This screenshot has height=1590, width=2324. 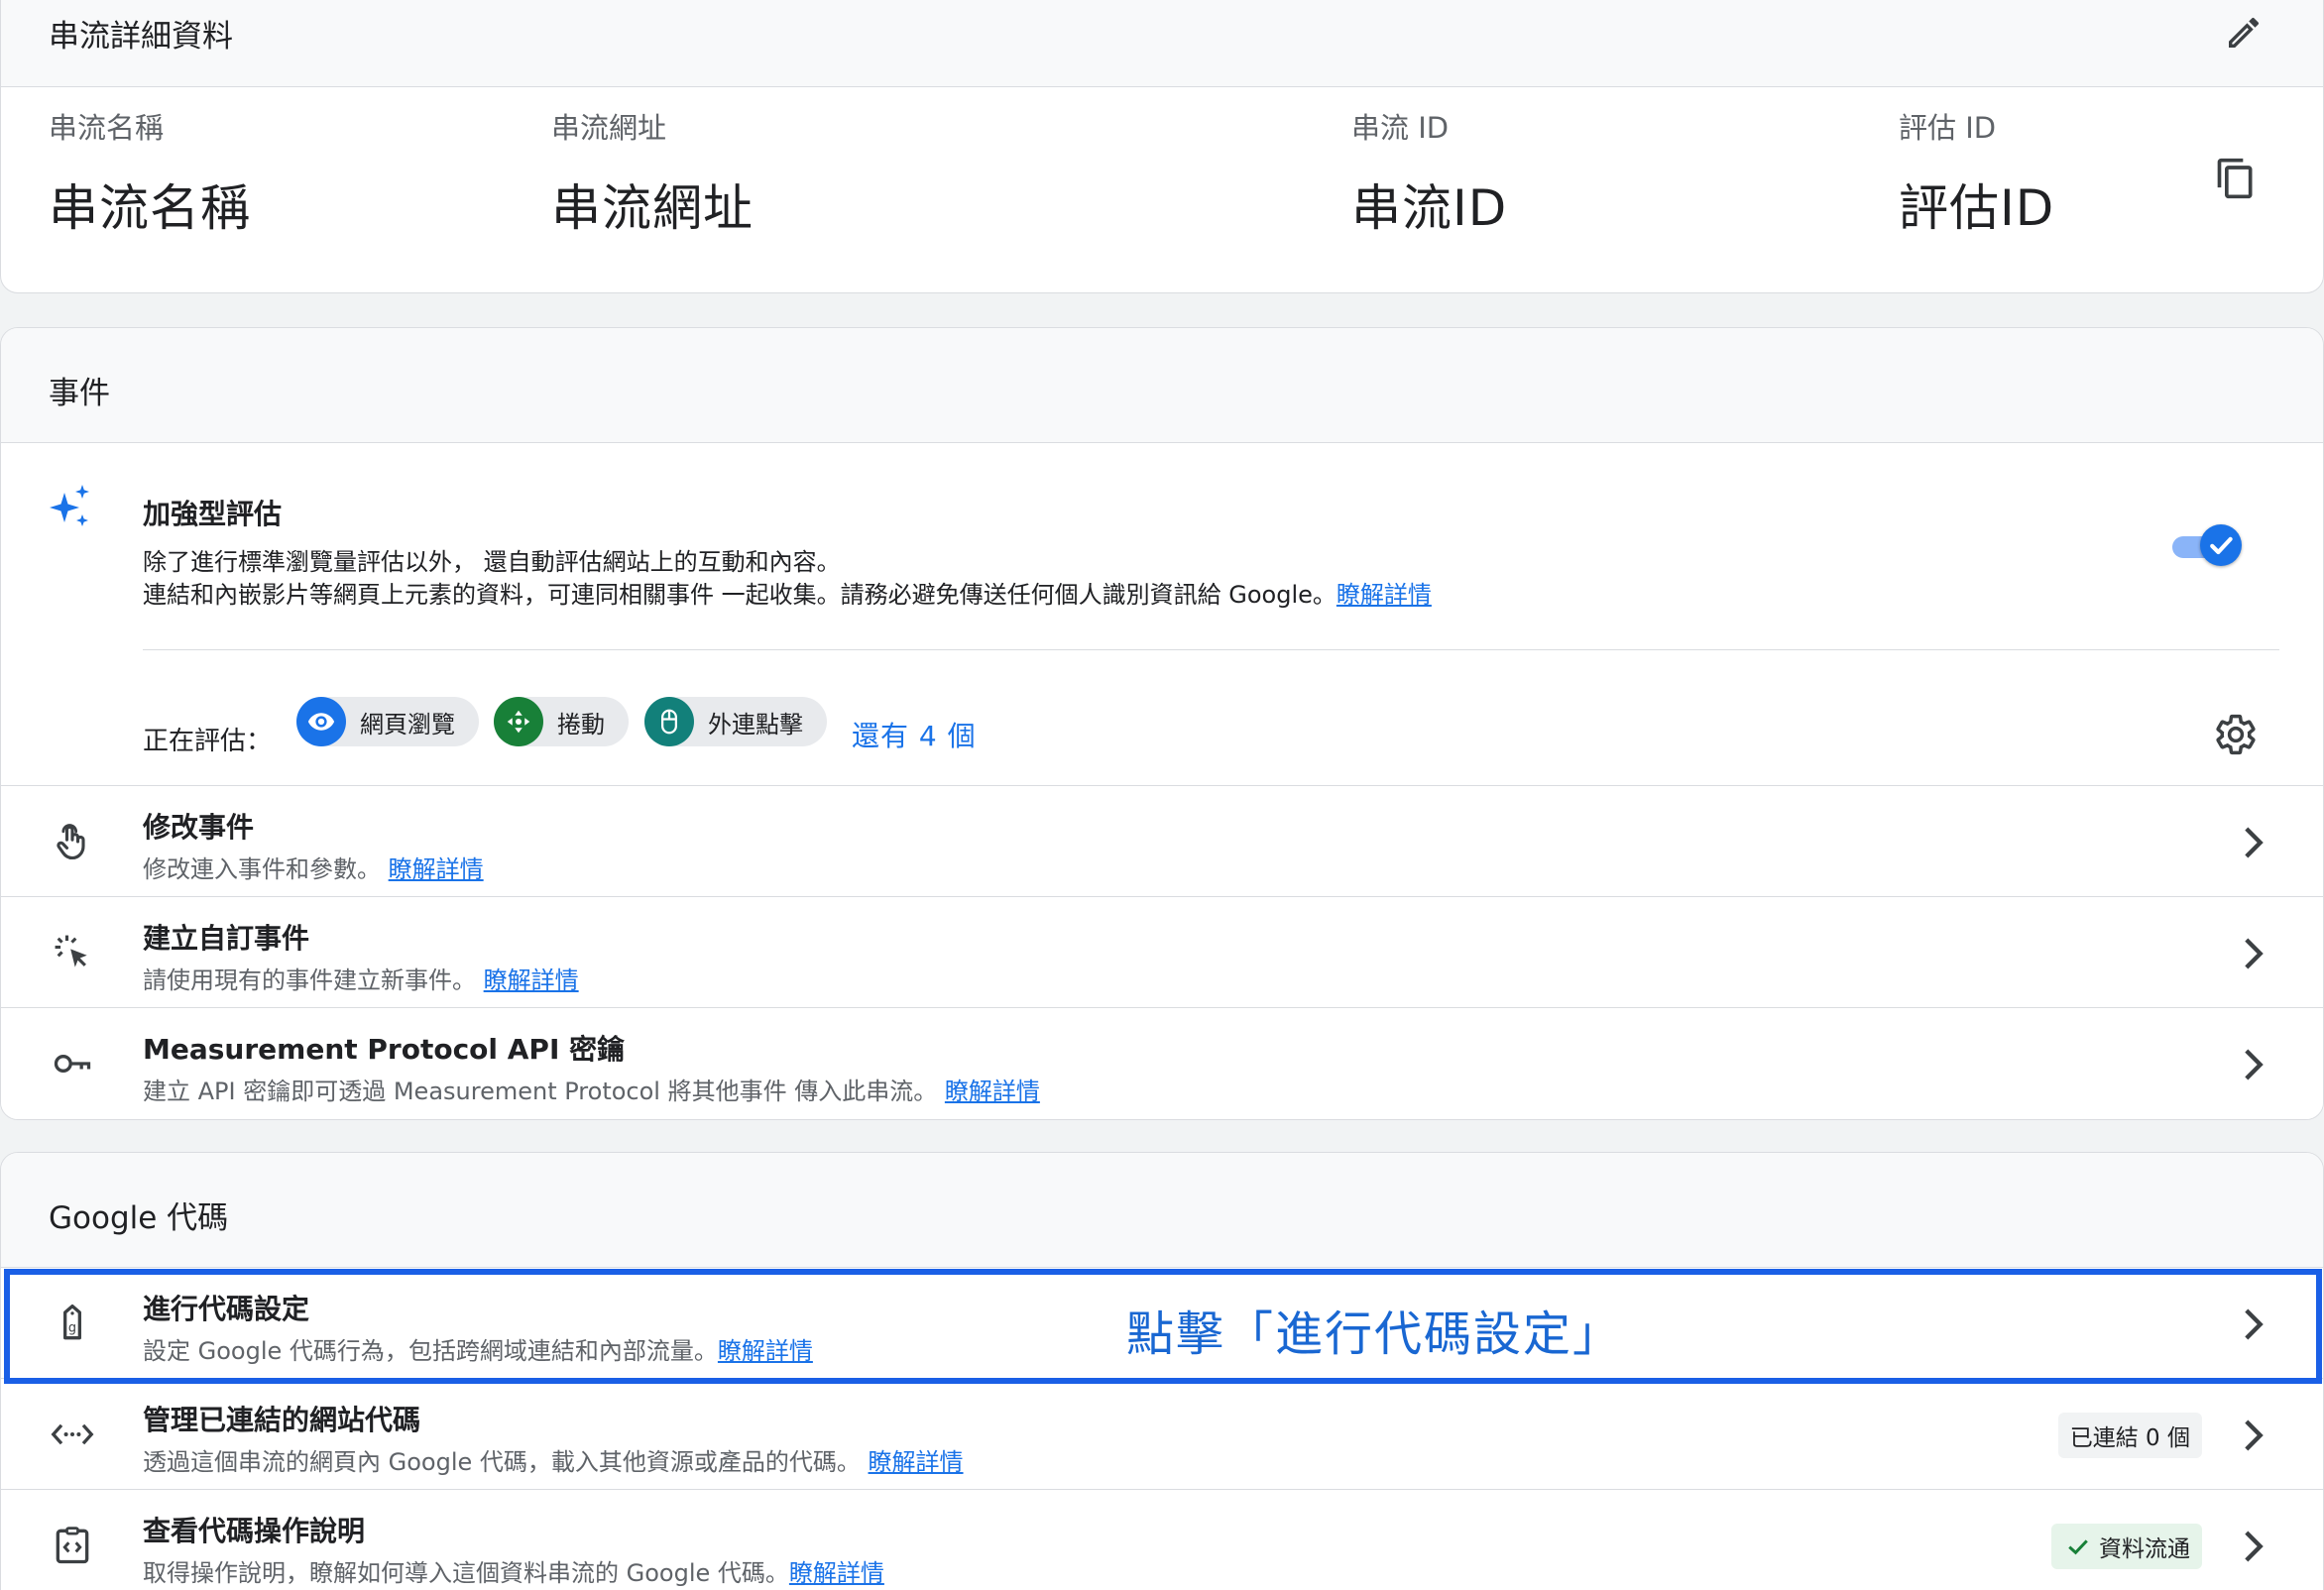 What do you see at coordinates (1162, 385) in the screenshot?
I see `events-header: 事件` at bounding box center [1162, 385].